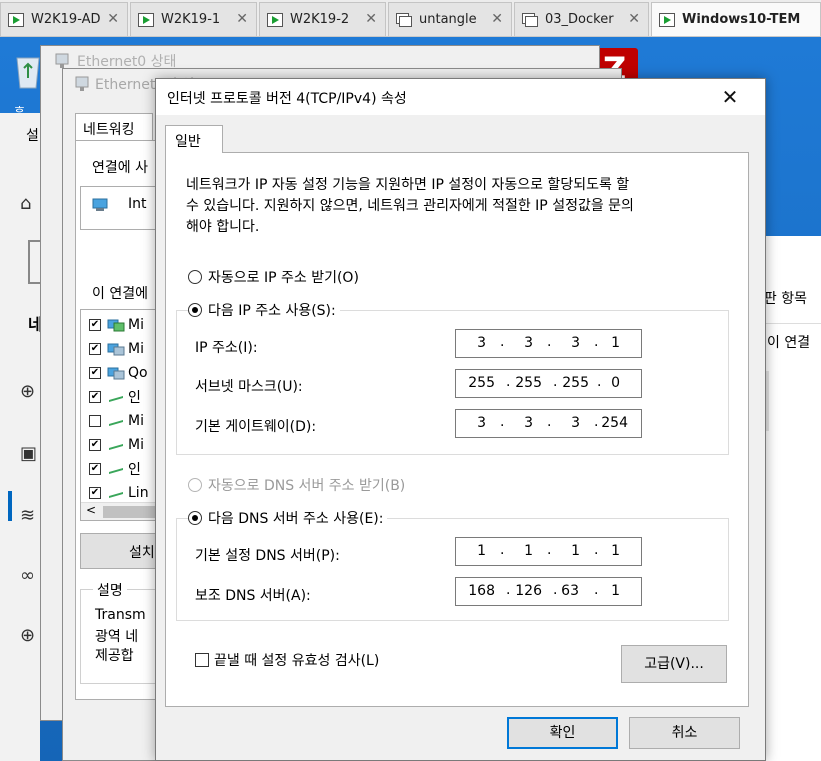 The height and width of the screenshot is (761, 821). Describe the element at coordinates (10, 506) in the screenshot. I see `selection-indicator` at that location.